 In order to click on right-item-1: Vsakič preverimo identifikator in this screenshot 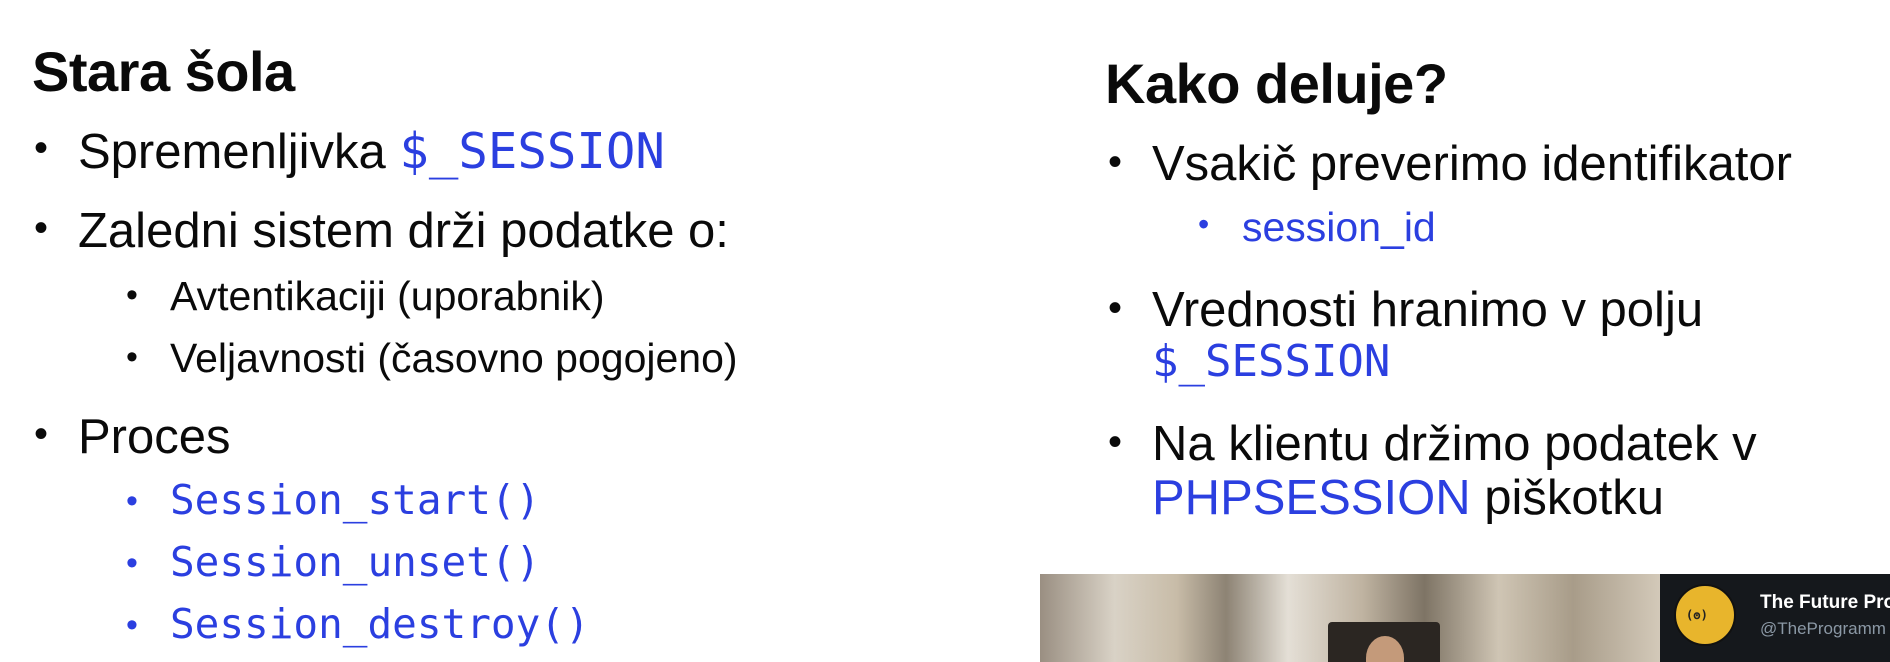, I will do `click(1472, 164)`.